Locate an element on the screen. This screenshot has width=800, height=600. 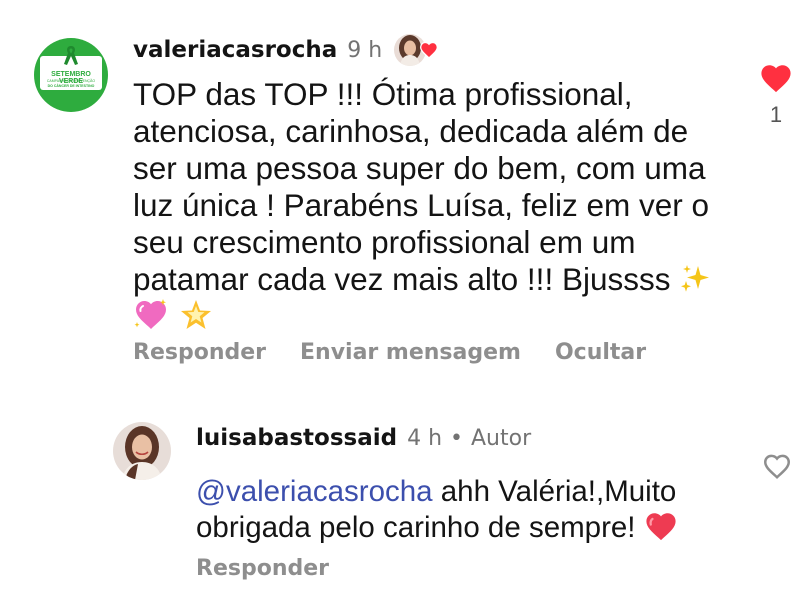
author-badge: Autor is located at coordinates (501, 438).